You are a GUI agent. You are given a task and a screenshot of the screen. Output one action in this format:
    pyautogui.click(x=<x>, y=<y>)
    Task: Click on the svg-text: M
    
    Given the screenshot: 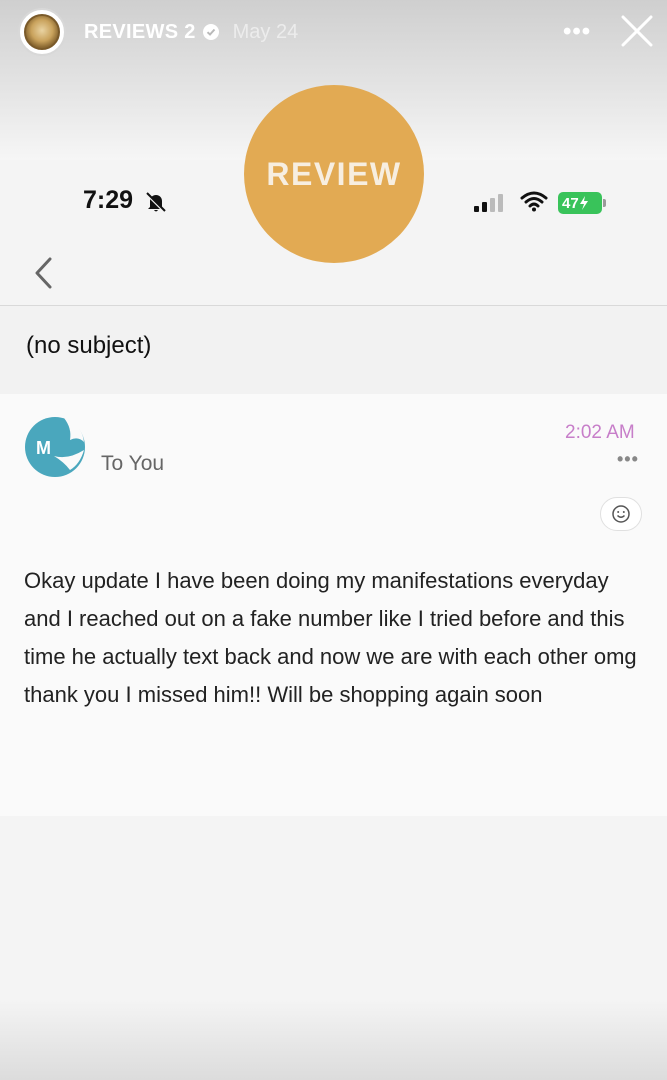 What is the action you would take?
    pyautogui.click(x=43, y=448)
    